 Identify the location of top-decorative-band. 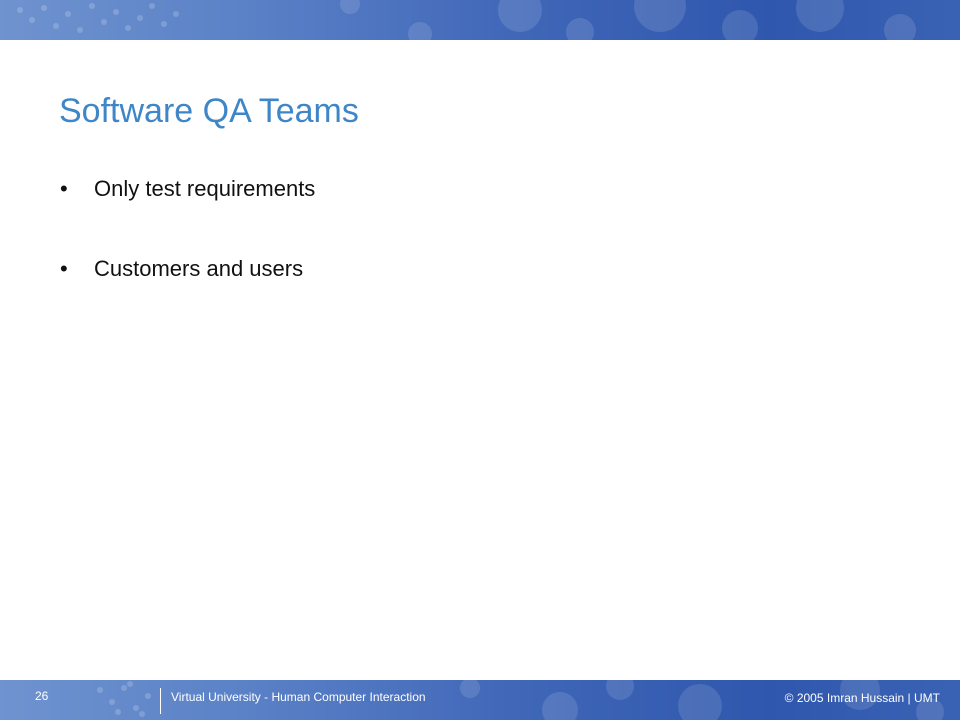
(480, 20).